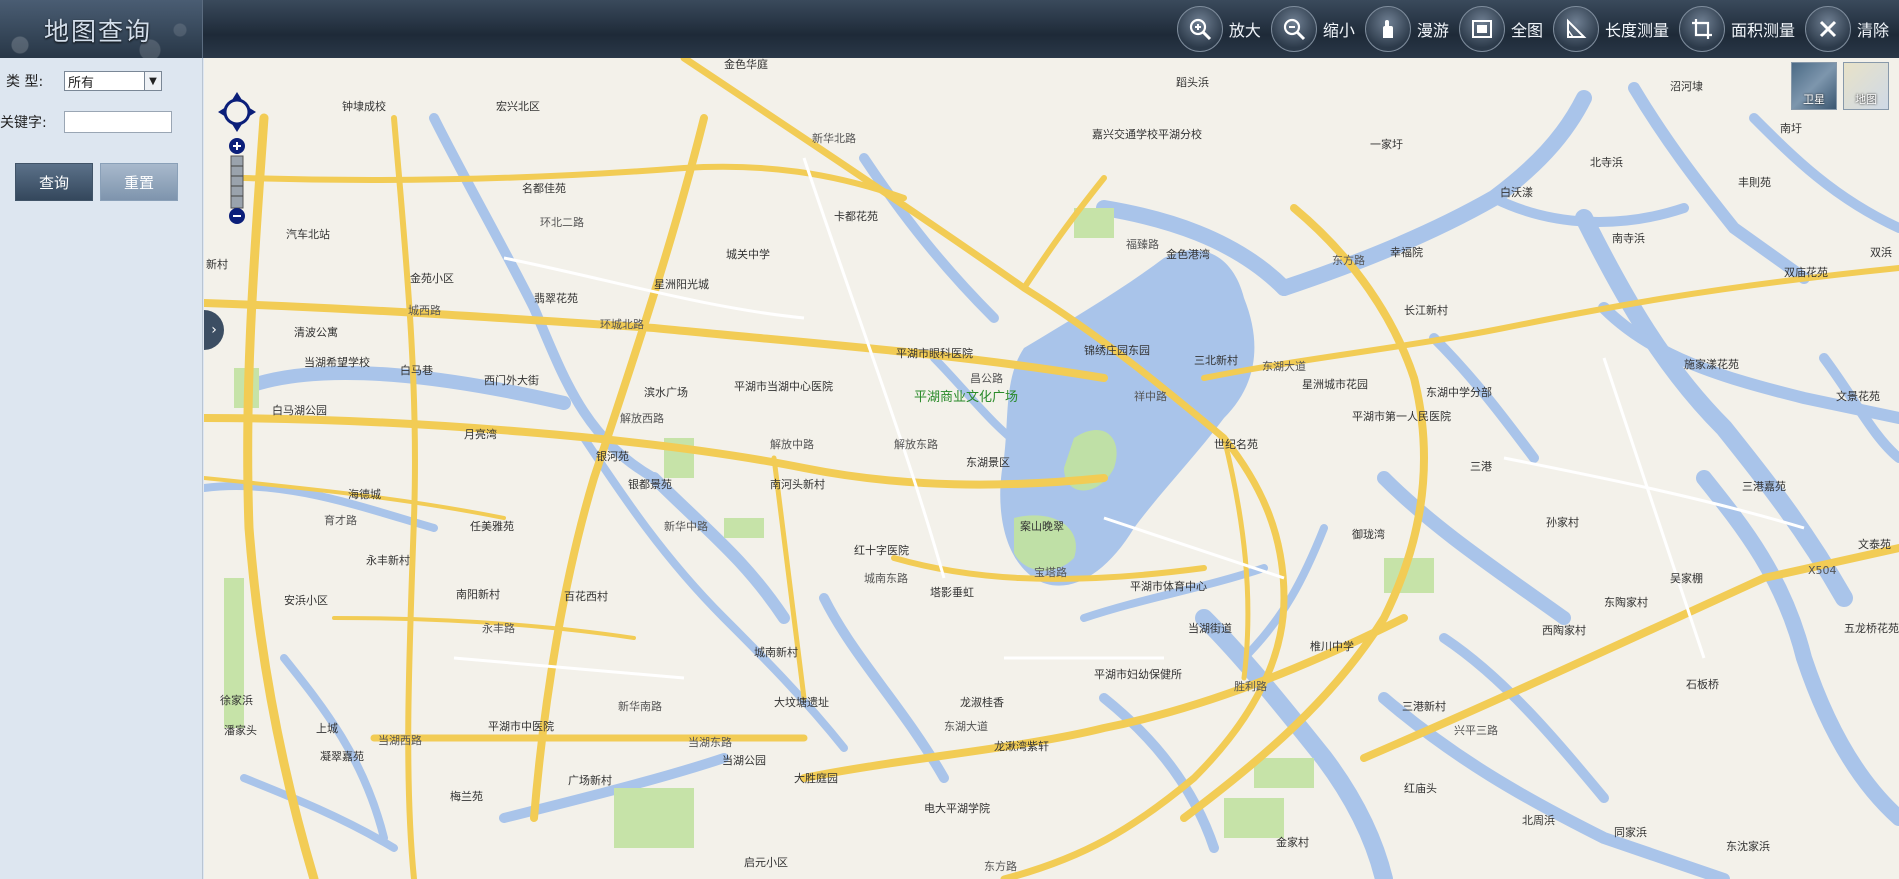 The image size is (1899, 879). I want to click on map-layer-label: 地图, so click(1866, 99).